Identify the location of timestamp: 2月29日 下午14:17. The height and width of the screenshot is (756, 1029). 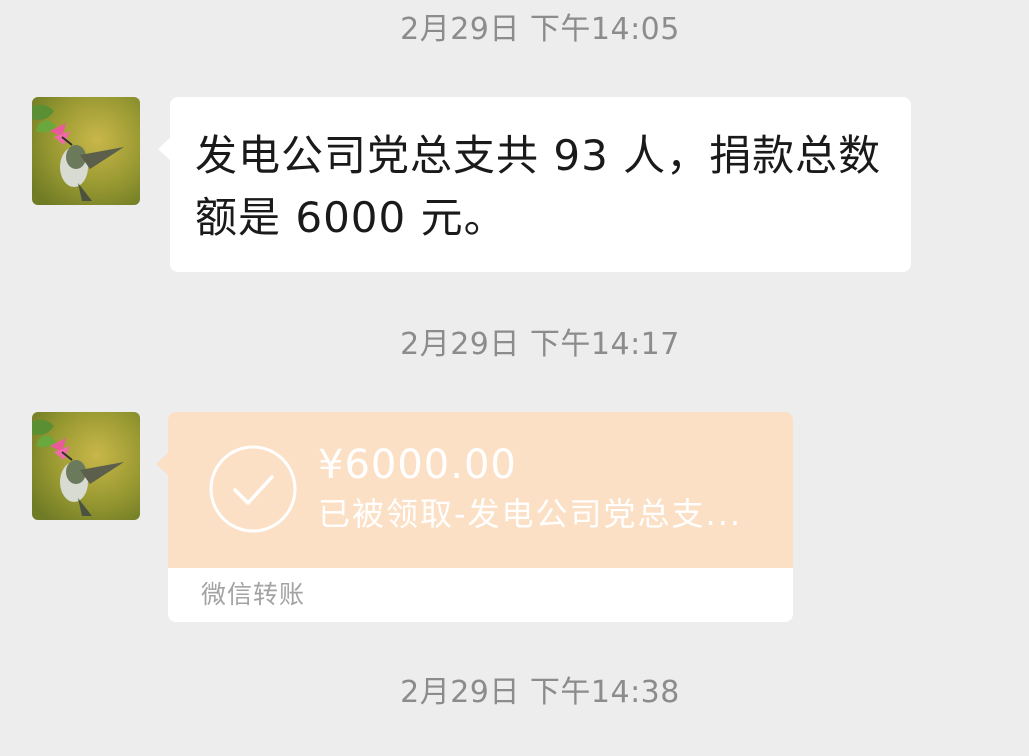
(540, 344).